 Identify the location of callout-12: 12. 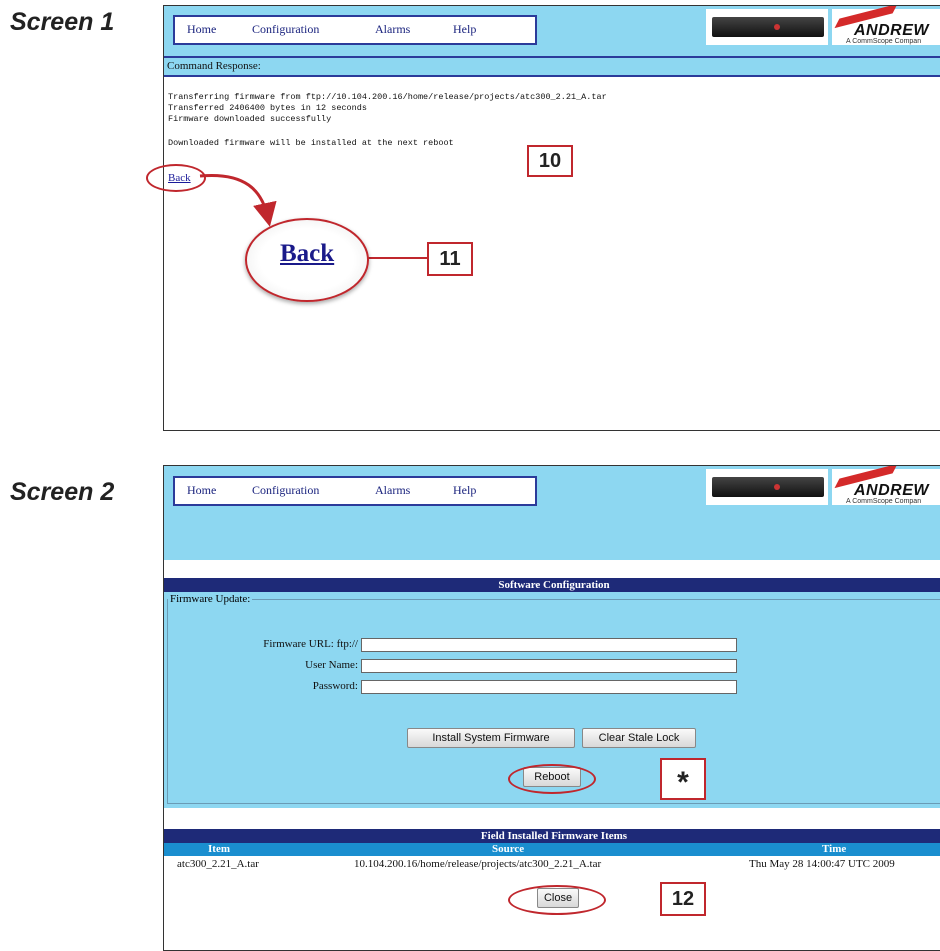
(683, 899).